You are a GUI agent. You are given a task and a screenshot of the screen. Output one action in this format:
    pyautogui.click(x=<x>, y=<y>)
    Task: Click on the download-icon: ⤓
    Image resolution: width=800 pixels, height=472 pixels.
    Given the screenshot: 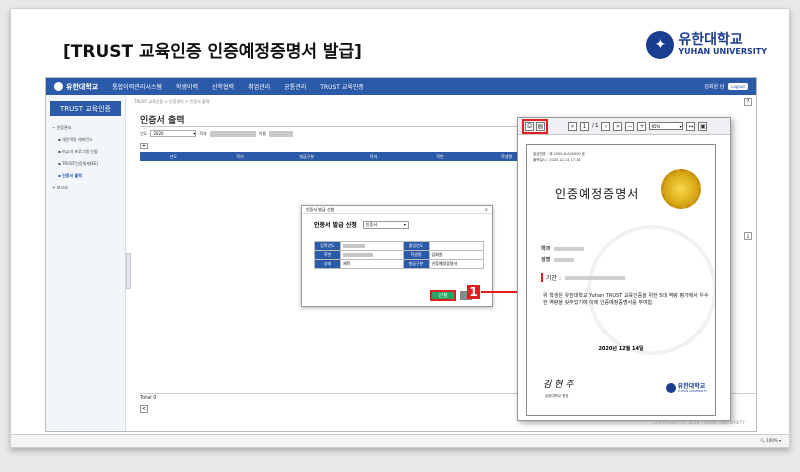 What is the action you would take?
    pyautogui.click(x=748, y=236)
    